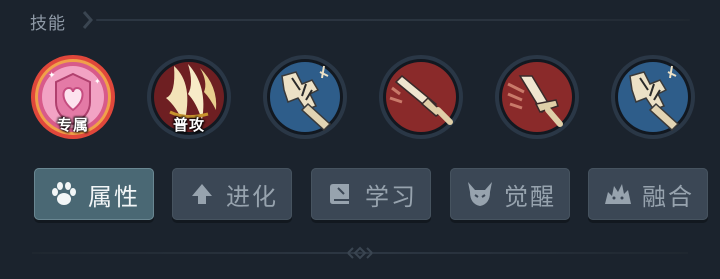 The image size is (720, 279). What do you see at coordinates (72, 125) in the screenshot?
I see `skill-exclusive-label: 专属` at bounding box center [72, 125].